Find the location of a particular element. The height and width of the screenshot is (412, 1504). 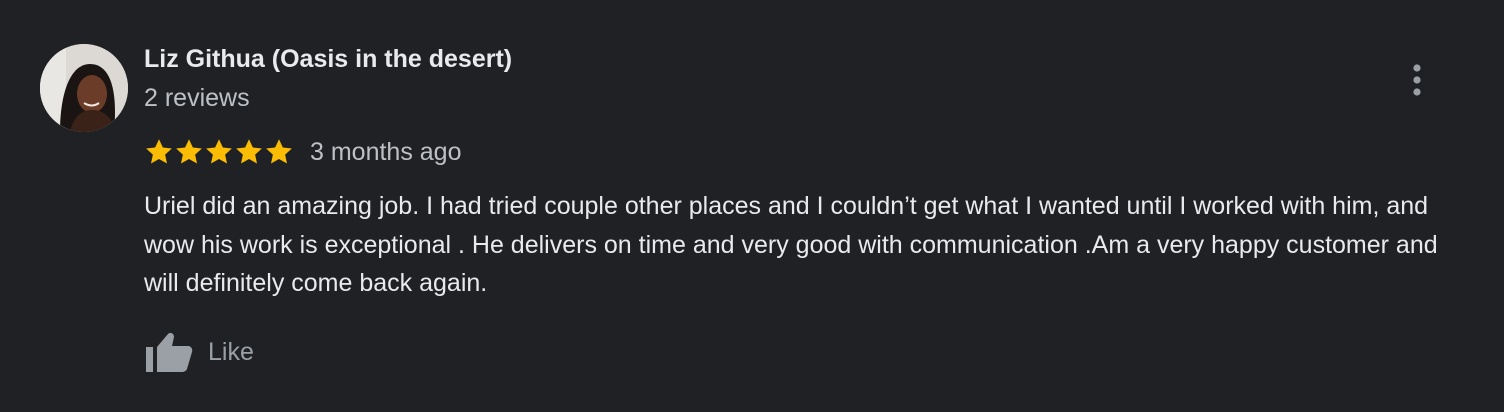

like-label: Like is located at coordinates (231, 351).